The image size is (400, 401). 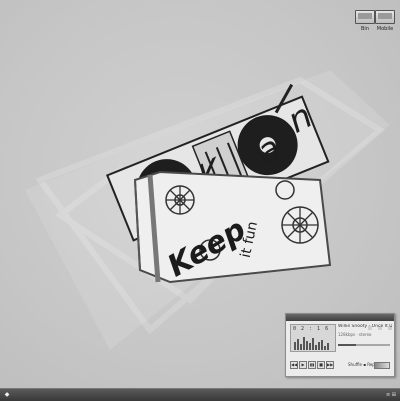 What do you see at coordinates (311, 343) in the screenshot?
I see `spectrum-icon` at bounding box center [311, 343].